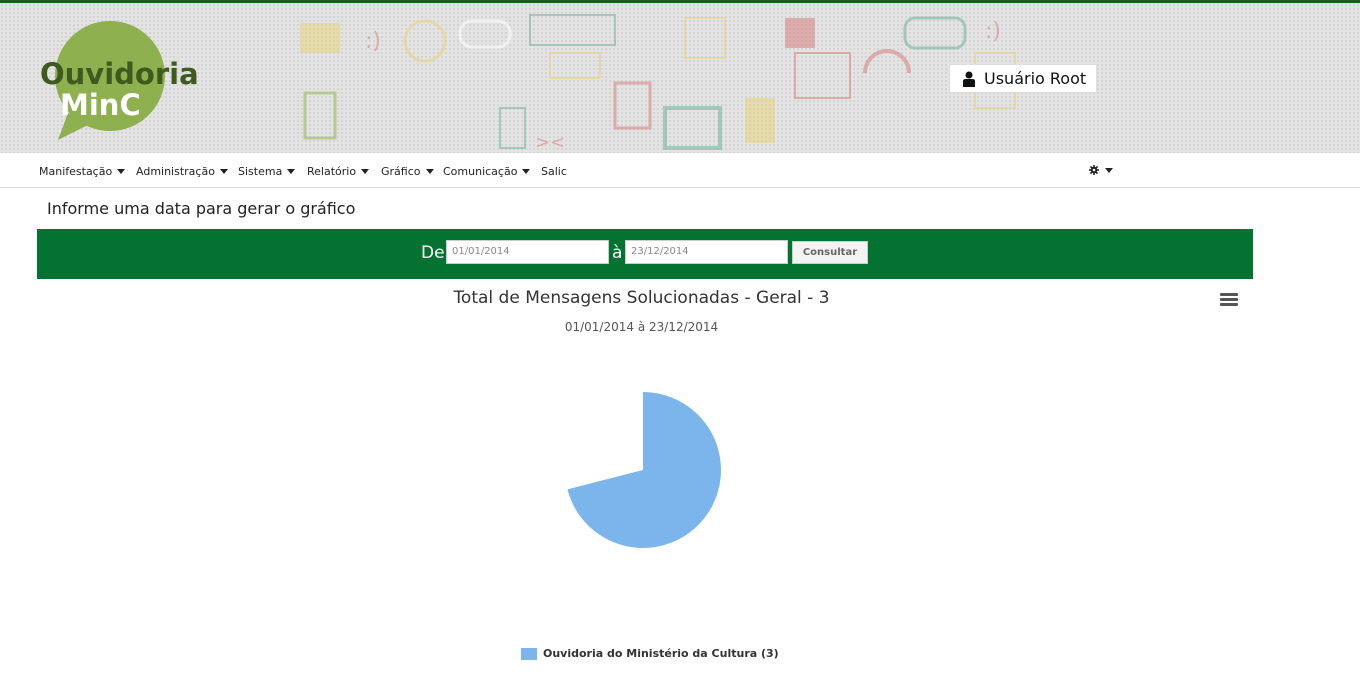 This screenshot has width=1360, height=684. I want to click on logo-text-ouvidoria: Ouvidoria, so click(119, 74).